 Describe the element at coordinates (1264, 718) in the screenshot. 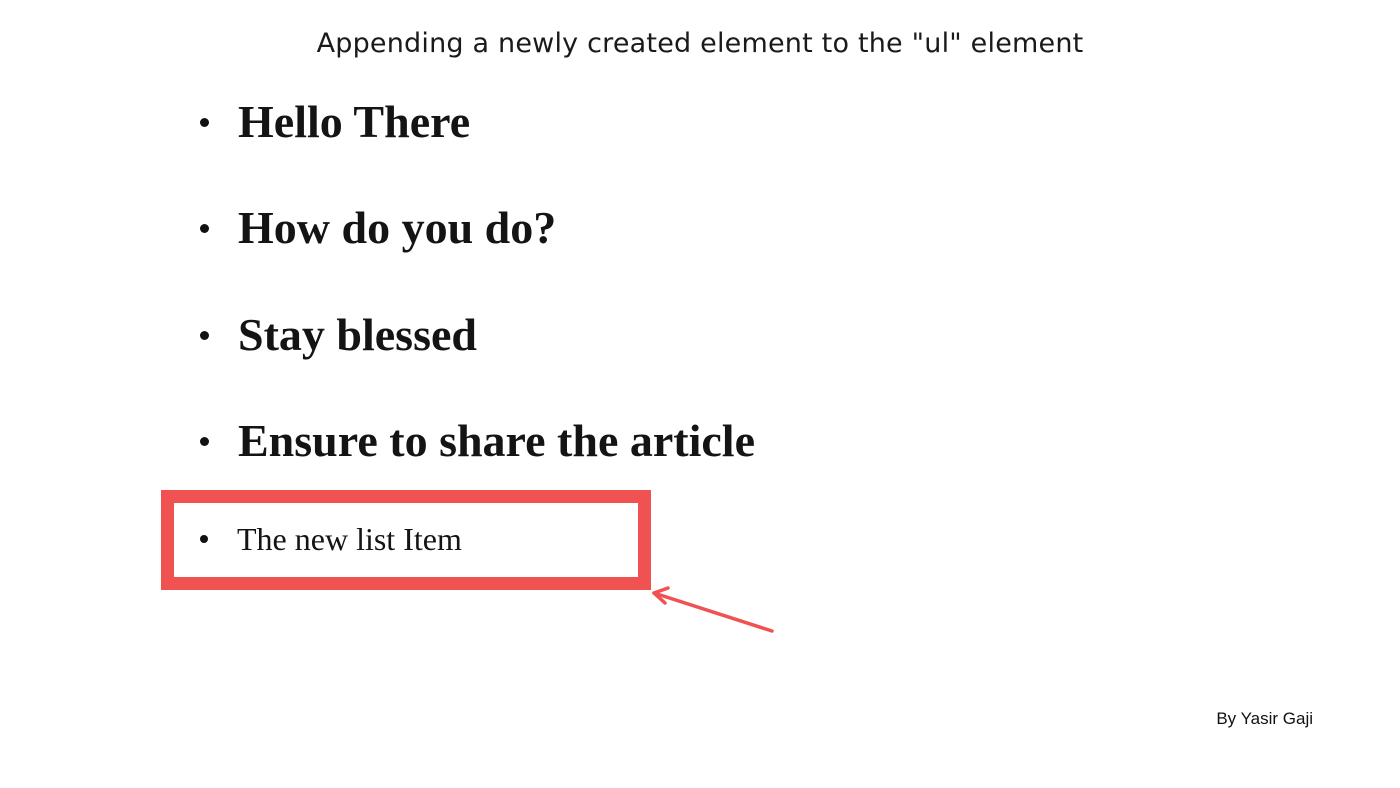

I see `author-byline: By Yasir Gaji` at that location.